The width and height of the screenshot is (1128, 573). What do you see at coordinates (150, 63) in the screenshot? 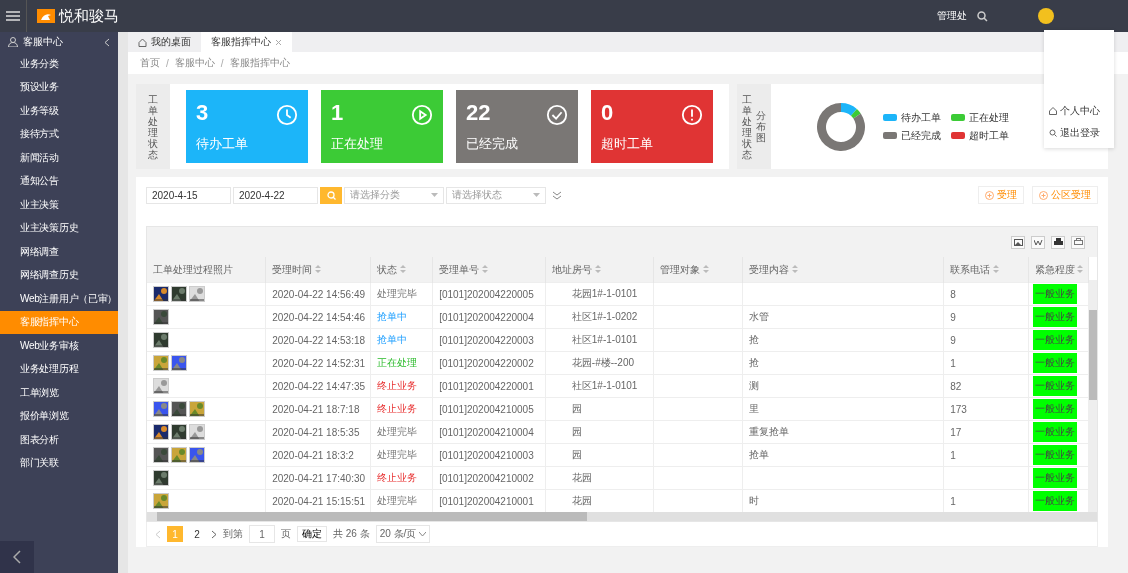
I see `breadcrumb-link: 首页` at bounding box center [150, 63].